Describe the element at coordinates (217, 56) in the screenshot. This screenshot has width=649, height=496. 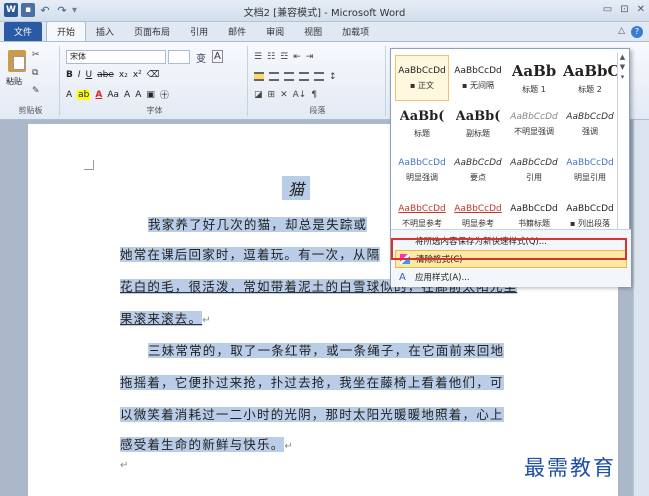
I see `char-border-icon: A` at that location.